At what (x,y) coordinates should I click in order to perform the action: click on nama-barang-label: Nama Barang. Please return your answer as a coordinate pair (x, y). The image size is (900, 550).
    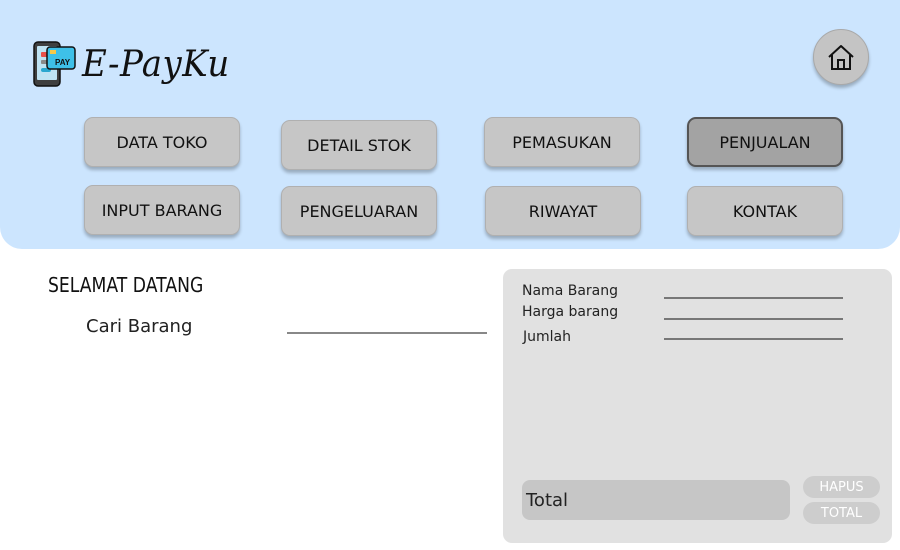
    Looking at the image, I should click on (570, 291).